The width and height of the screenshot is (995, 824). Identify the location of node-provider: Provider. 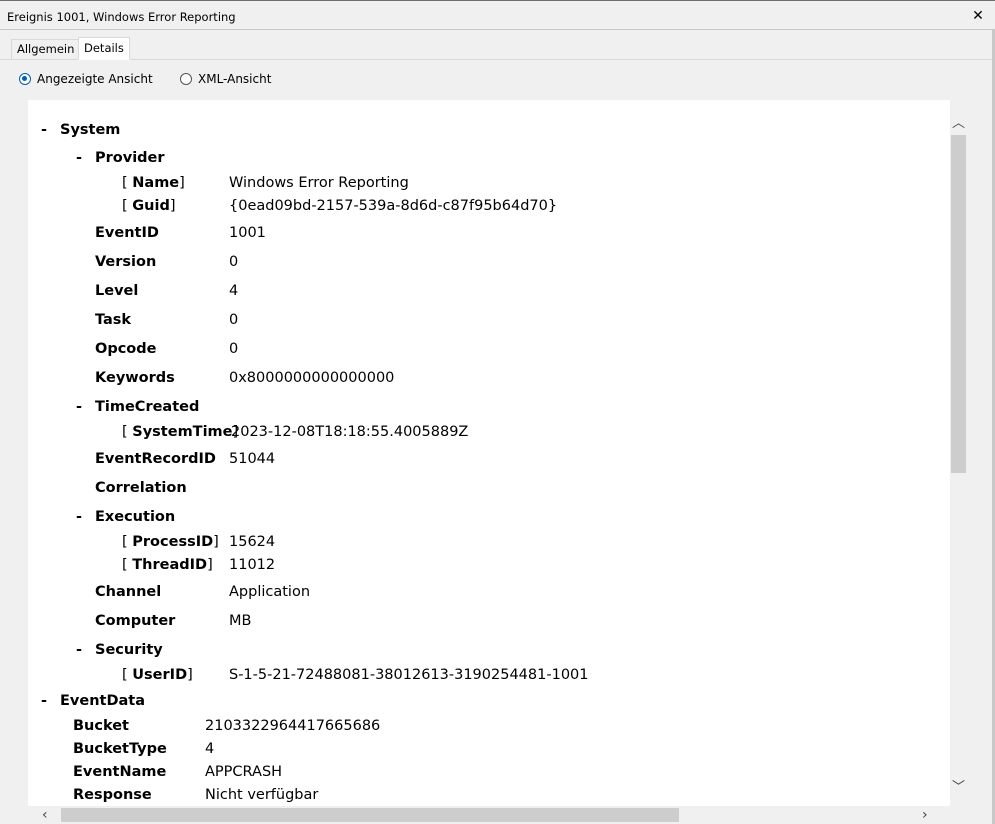
(130, 158).